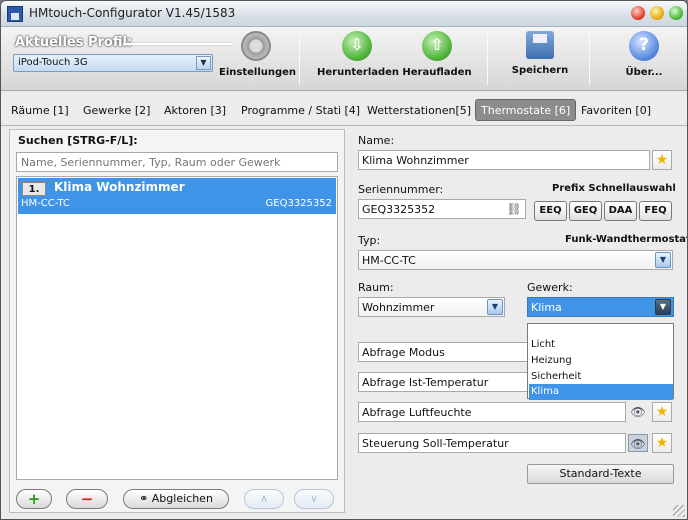  I want to click on name-field: Klima Wohnzimmer, so click(504, 160).